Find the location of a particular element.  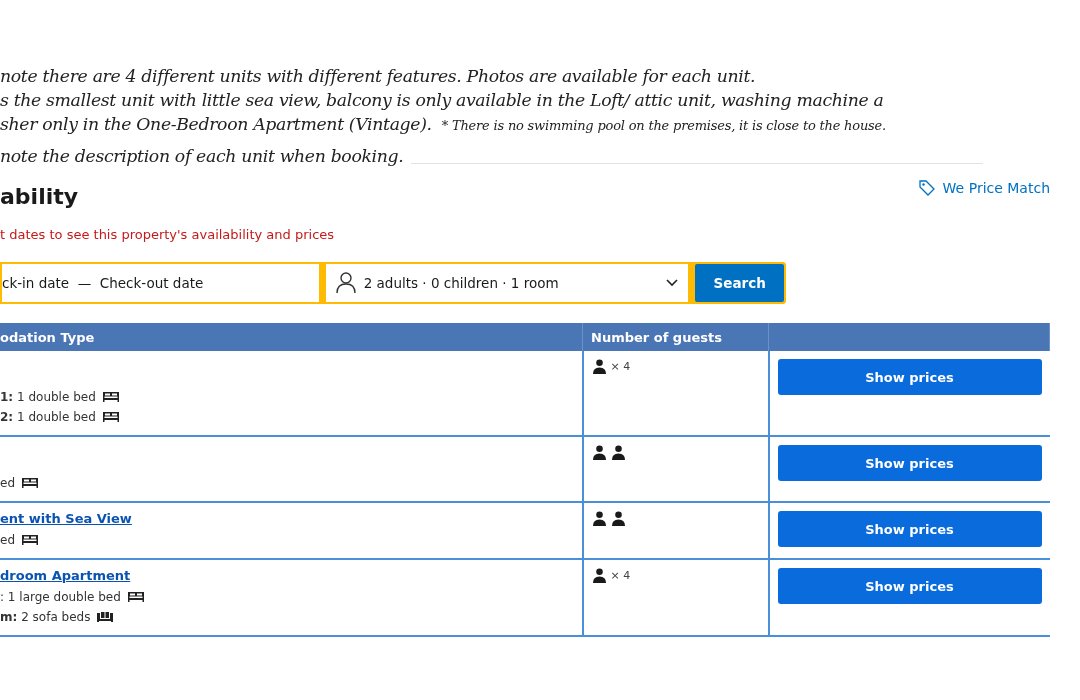

price-match-link: We Price Match is located at coordinates (996, 188).